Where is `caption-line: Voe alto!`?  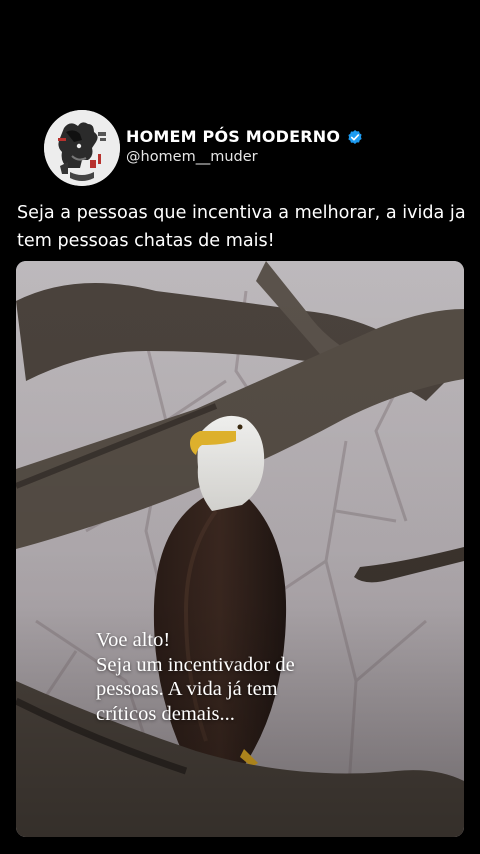
caption-line: Voe alto! is located at coordinates (133, 640).